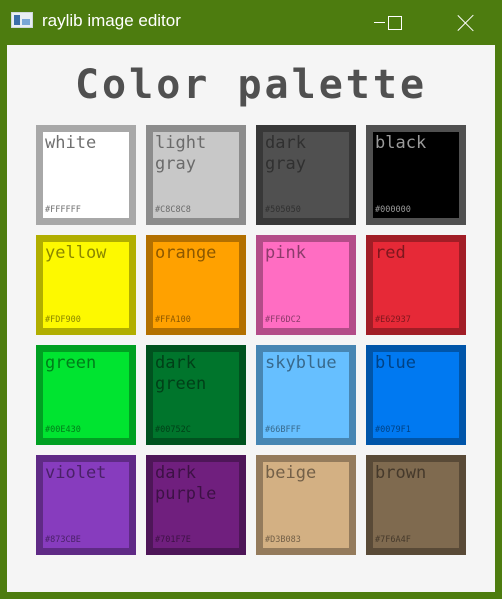 The height and width of the screenshot is (599, 502). Describe the element at coordinates (401, 473) in the screenshot. I see `color-name-label: brown` at that location.